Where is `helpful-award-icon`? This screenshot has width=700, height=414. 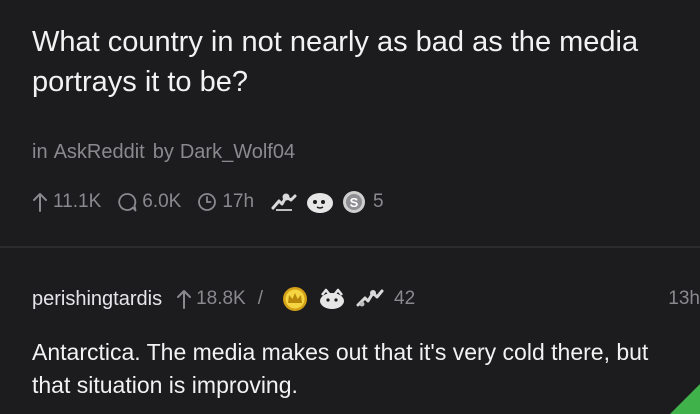
helpful-award-icon is located at coordinates (370, 299).